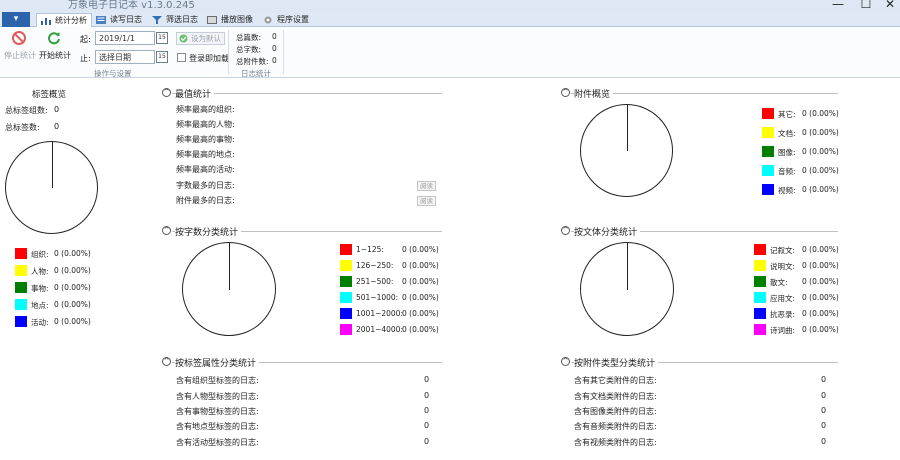 The width and height of the screenshot is (900, 460). I want to click on to-date-input, so click(125, 57).